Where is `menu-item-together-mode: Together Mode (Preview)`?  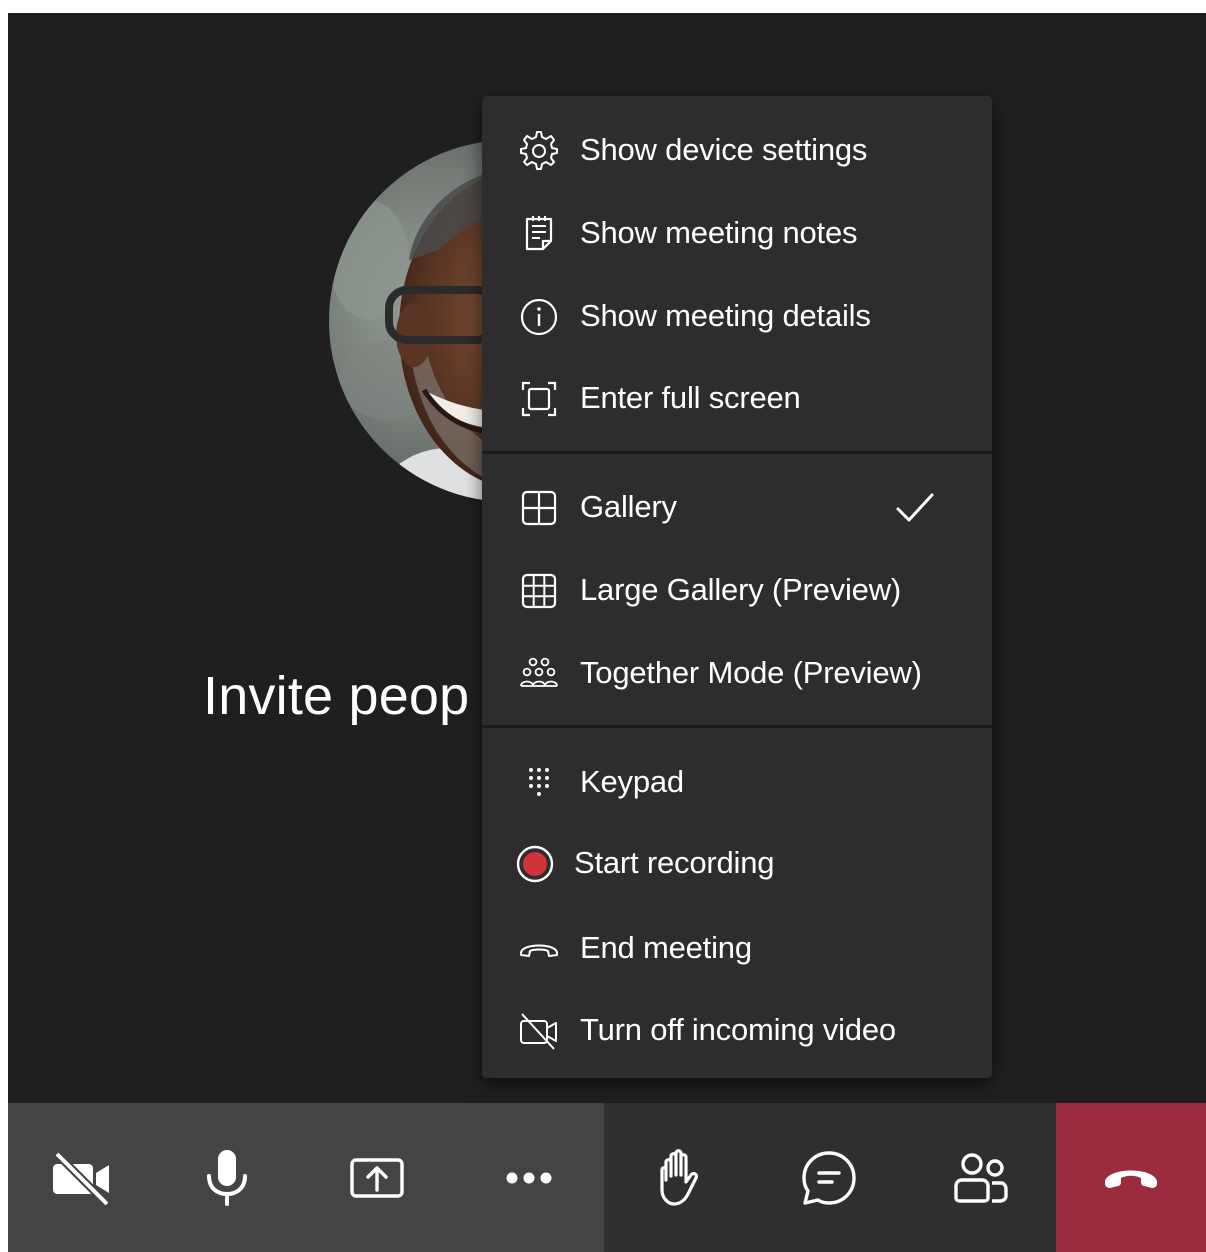 menu-item-together-mode: Together Mode (Preview) is located at coordinates (737, 673).